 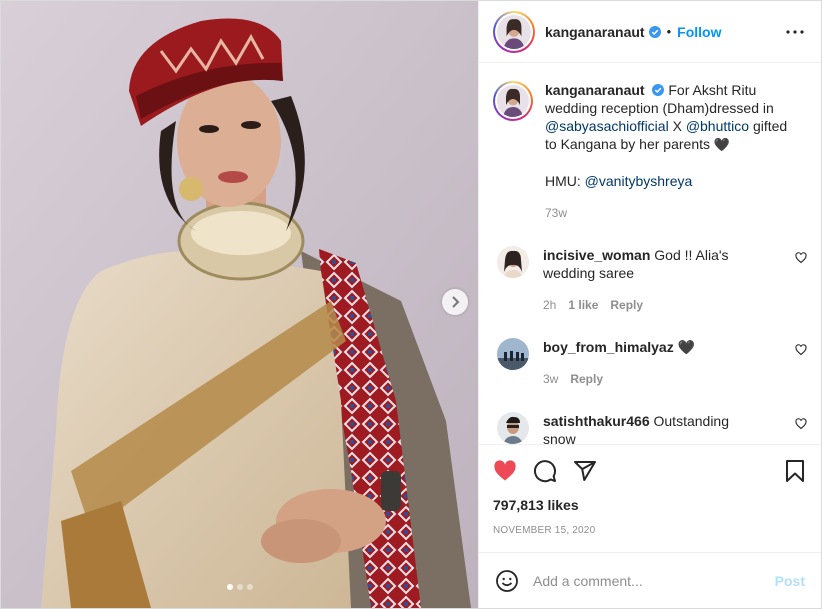 What do you see at coordinates (654, 580) in the screenshot?
I see `comment-input` at bounding box center [654, 580].